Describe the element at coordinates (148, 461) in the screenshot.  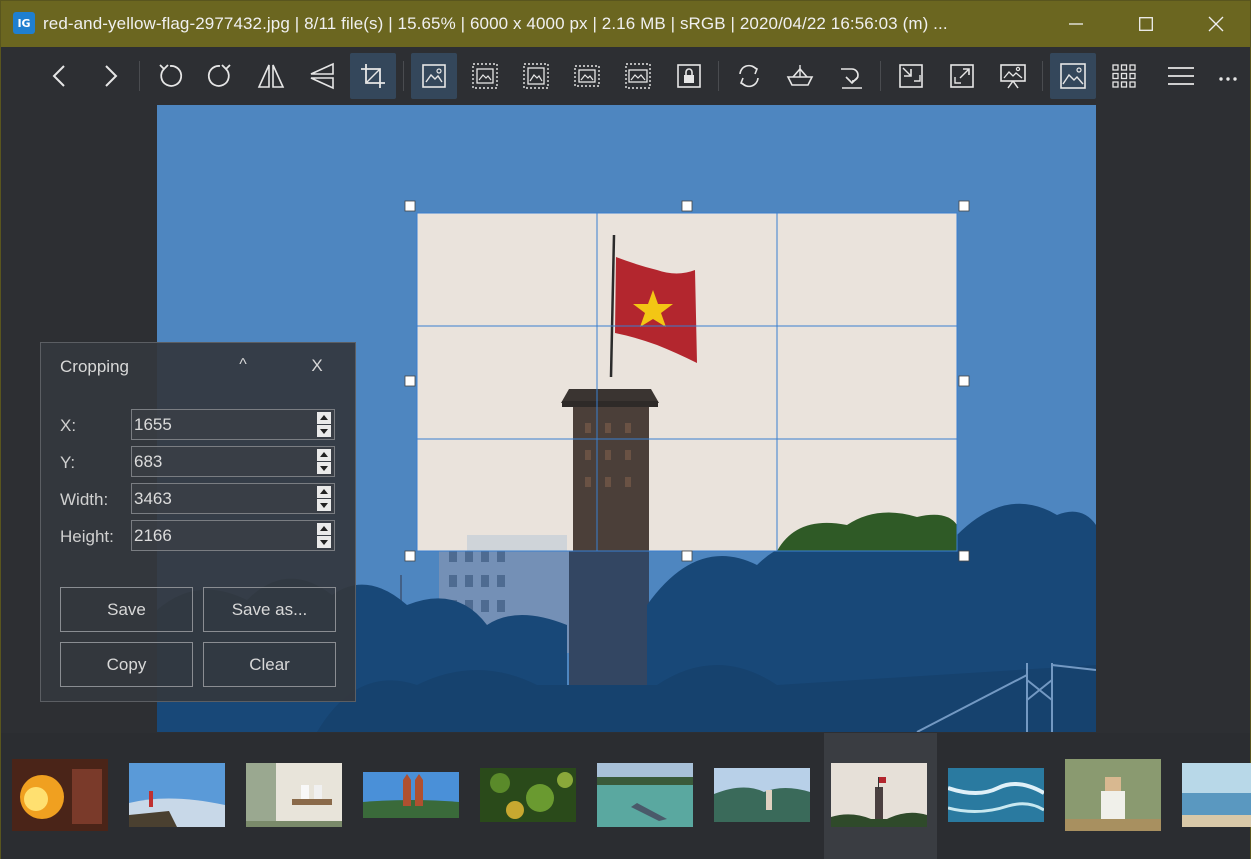
I see `y-input-value: 683` at that location.